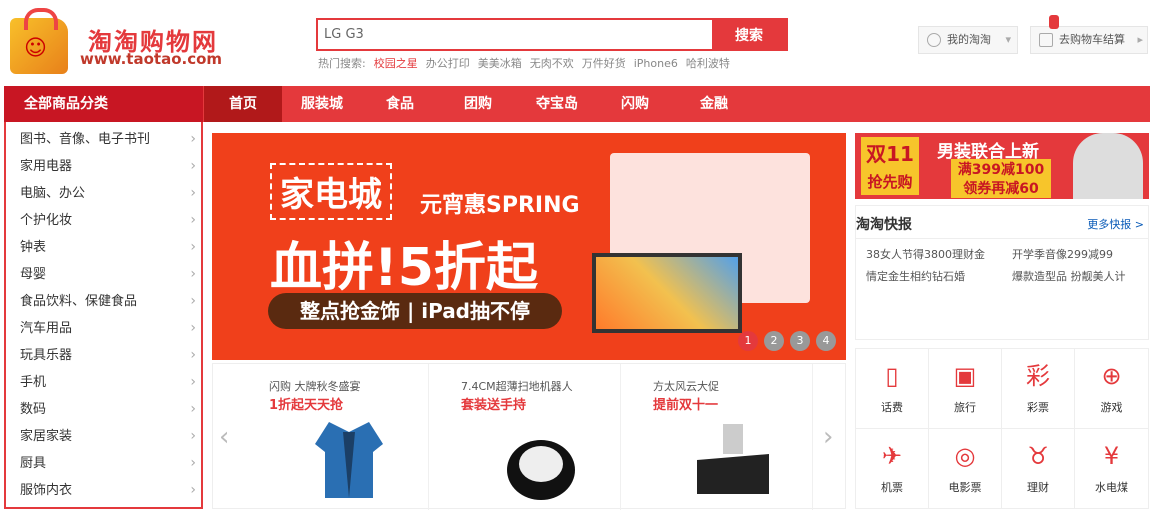 The image size is (1152, 511). Describe the element at coordinates (714, 104) in the screenshot. I see `nav-item-finance: 金融` at that location.